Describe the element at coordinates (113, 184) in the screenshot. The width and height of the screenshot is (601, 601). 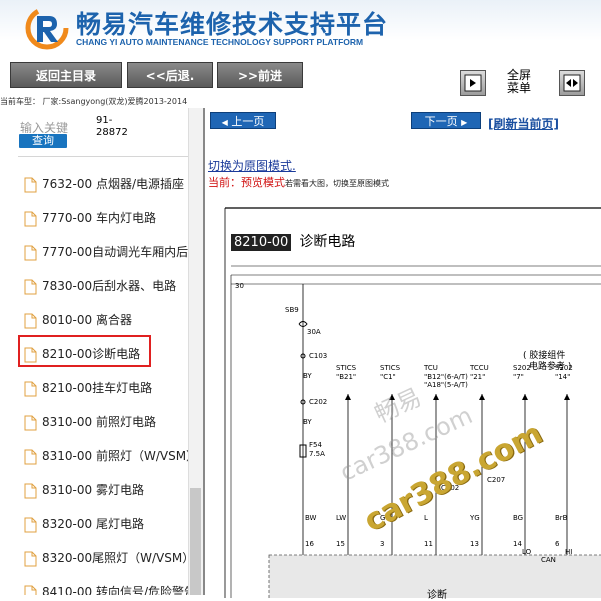
I see `tree-item-label: 7632-00 点烟器/电源插座` at that location.